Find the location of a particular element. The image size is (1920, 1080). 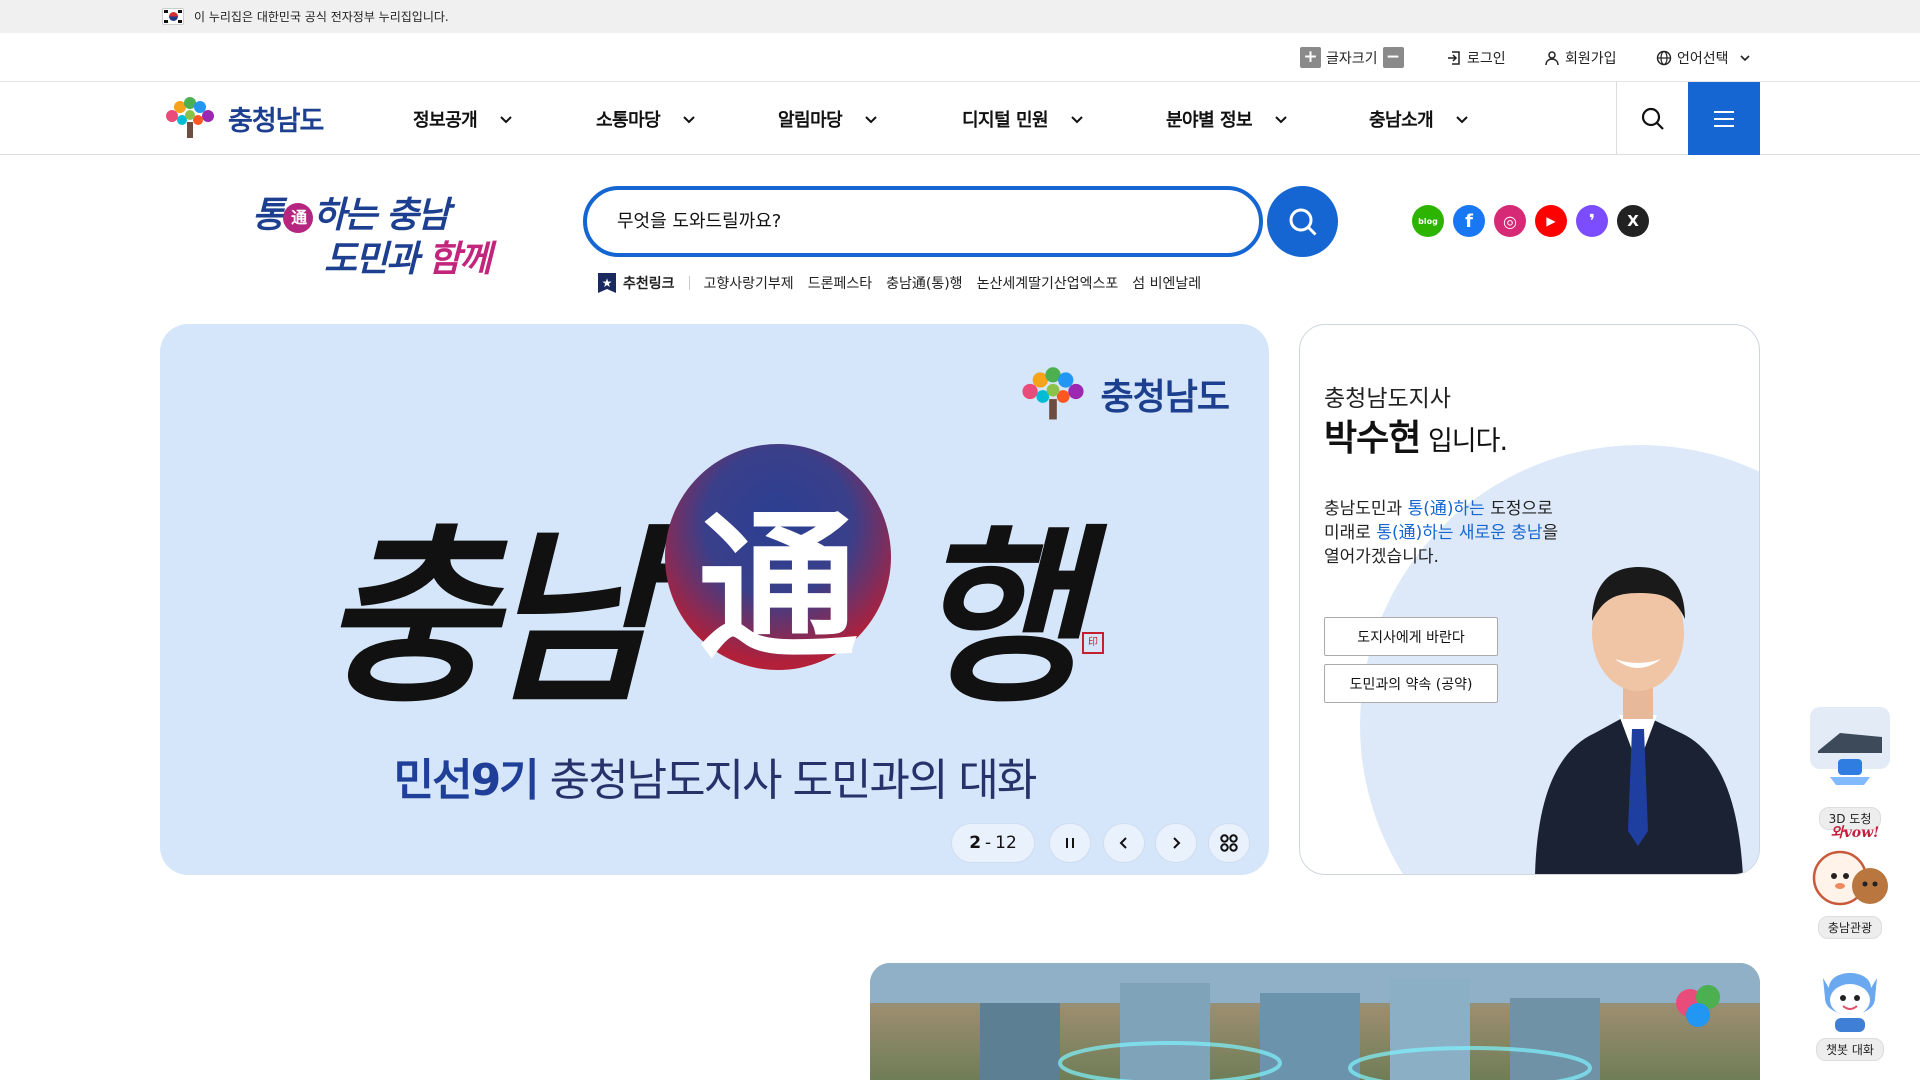

hero-big-right: 행 is located at coordinates (997, 617).